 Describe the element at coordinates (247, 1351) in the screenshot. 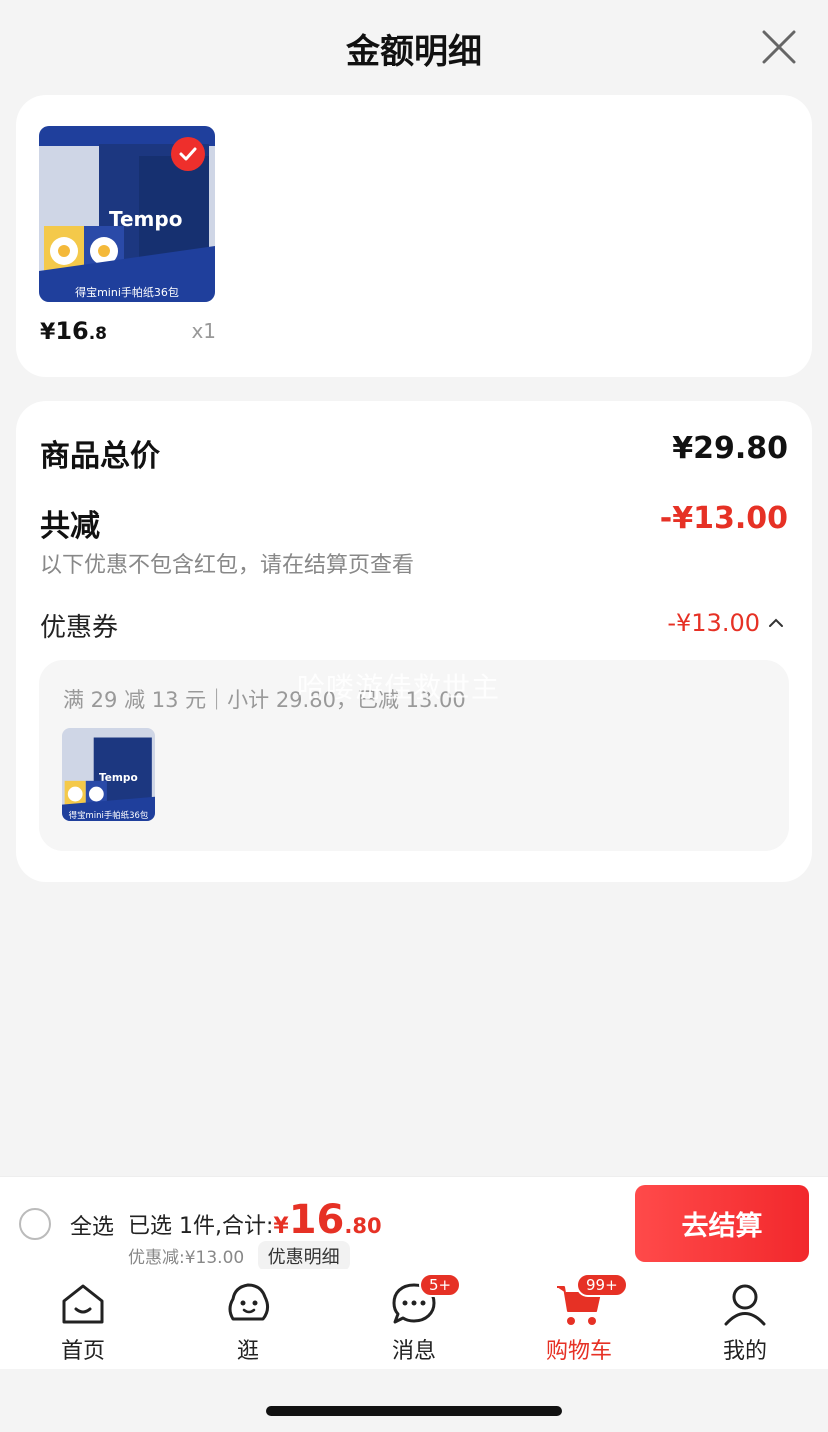

I see `tab-browse-label: 逛` at that location.